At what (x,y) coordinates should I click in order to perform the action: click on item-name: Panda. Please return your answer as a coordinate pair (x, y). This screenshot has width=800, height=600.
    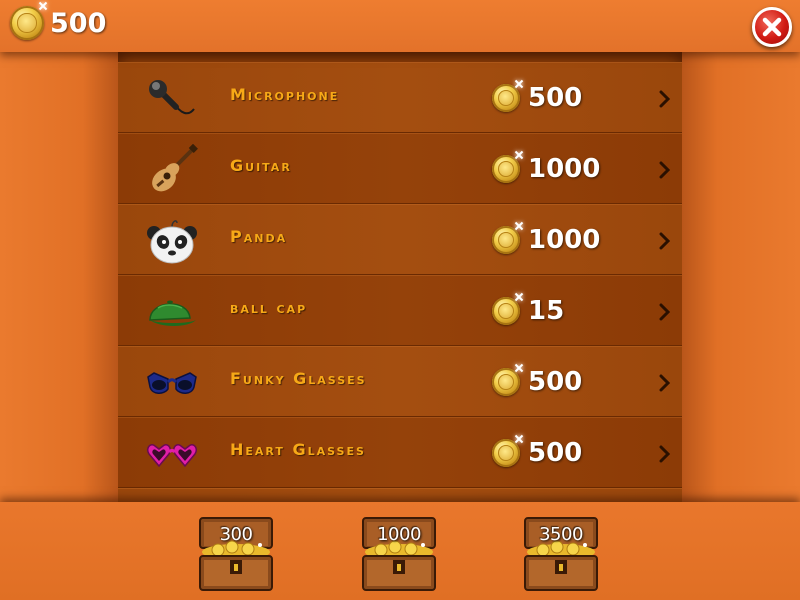
    Looking at the image, I should click on (259, 236).